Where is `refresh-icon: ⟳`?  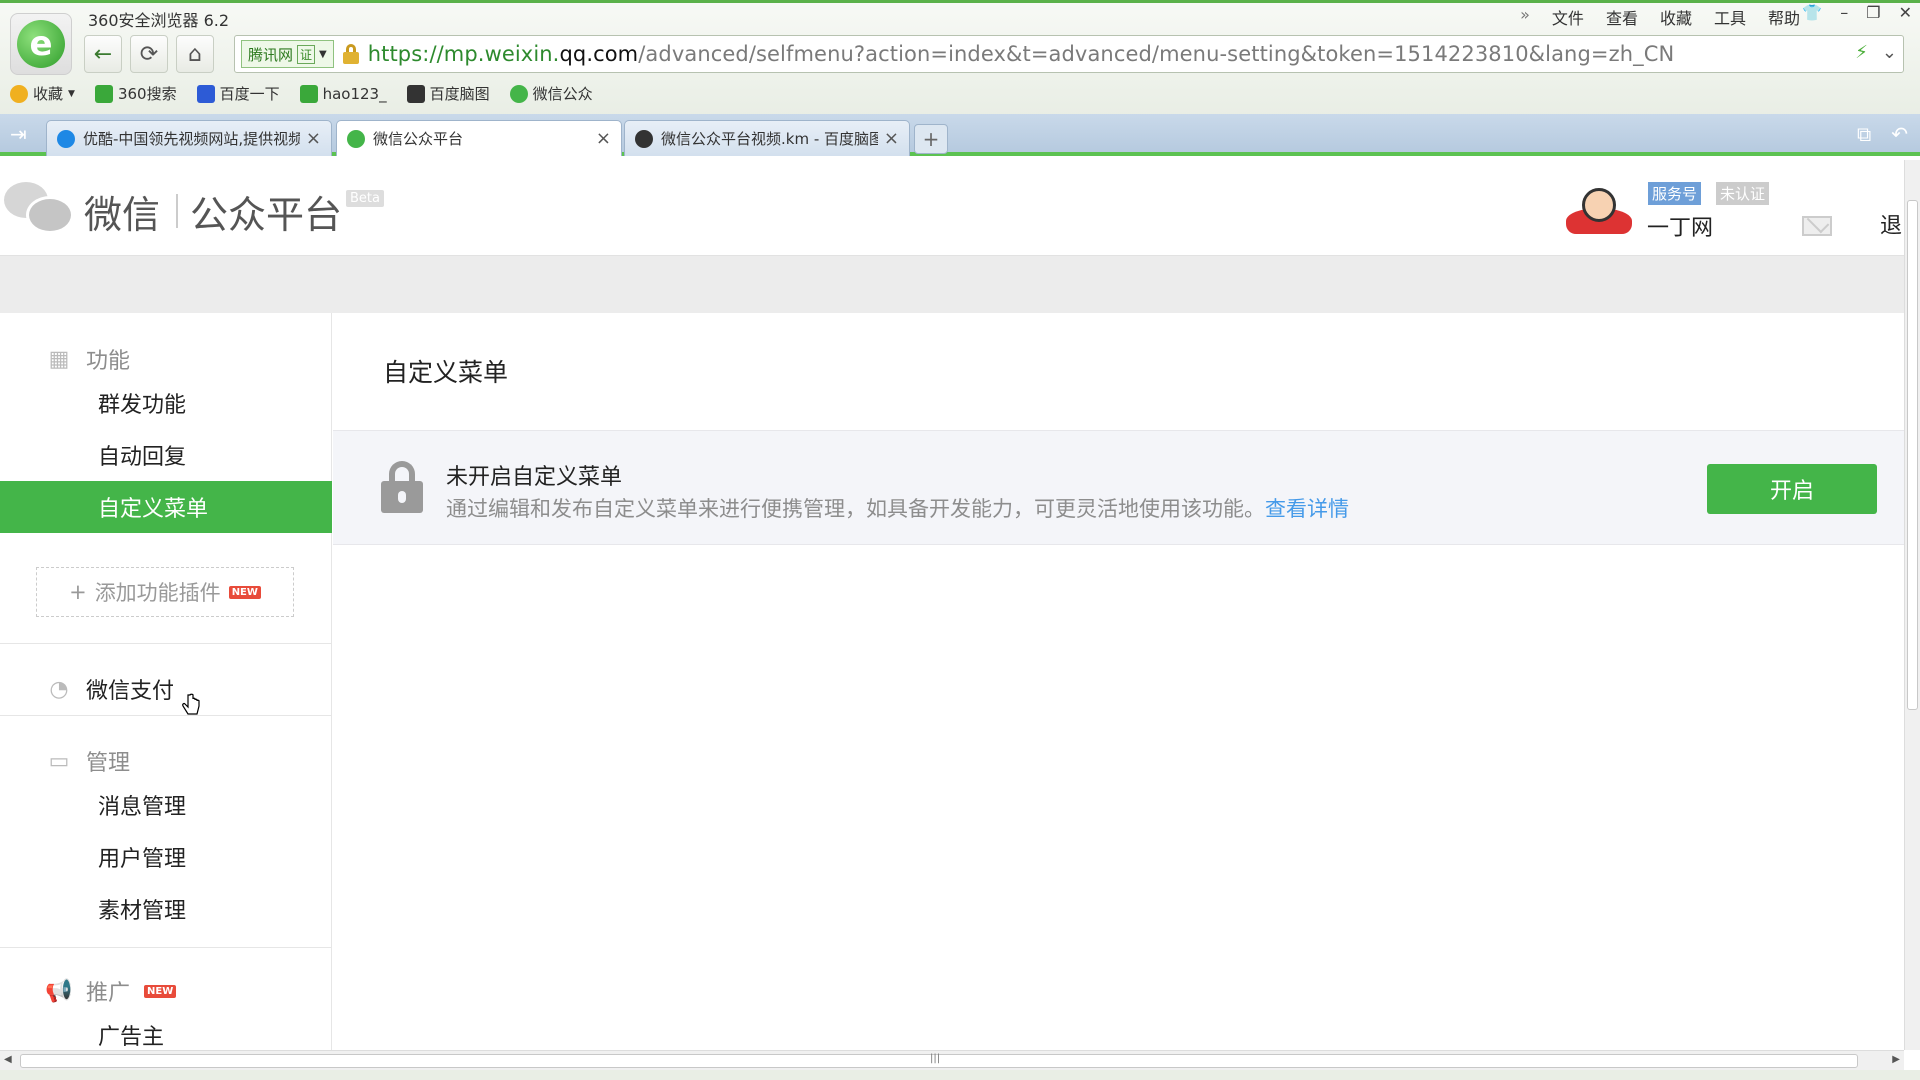
refresh-icon: ⟳ is located at coordinates (149, 54).